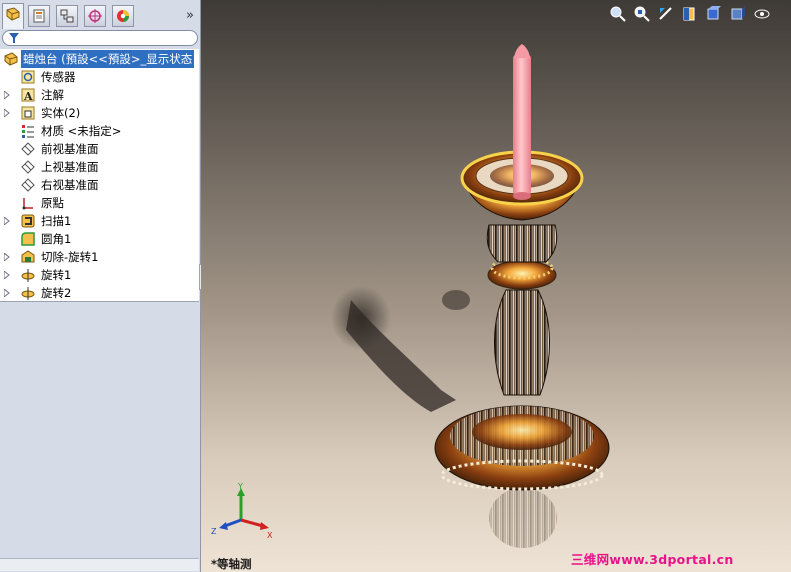 Image resolution: width=791 pixels, height=572 pixels. Describe the element at coordinates (56, 275) in the screenshot. I see `tree-item-label: 旋转1` at that location.